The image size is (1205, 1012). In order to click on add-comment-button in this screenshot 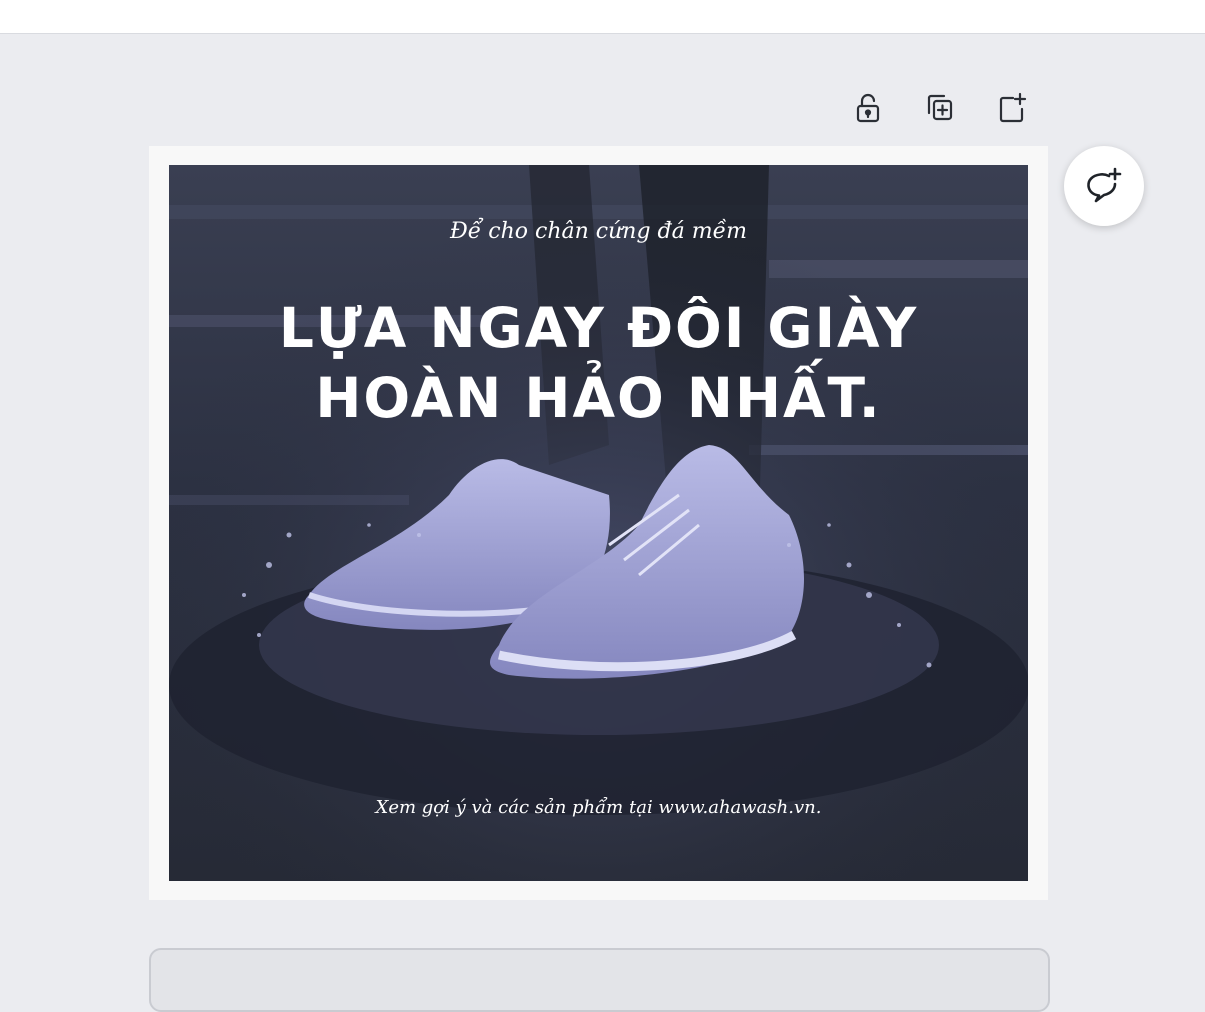, I will do `click(1104, 186)`.